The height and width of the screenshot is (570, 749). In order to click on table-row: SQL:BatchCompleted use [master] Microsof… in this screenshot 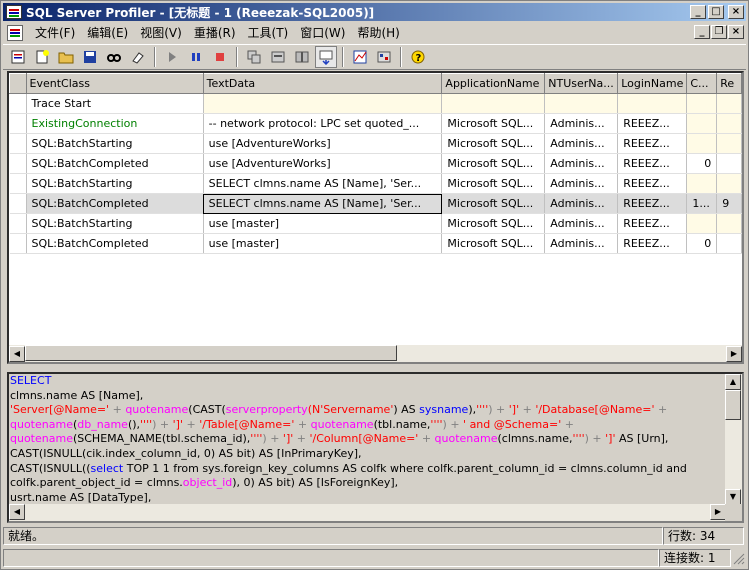, I will do `click(375, 243)`.